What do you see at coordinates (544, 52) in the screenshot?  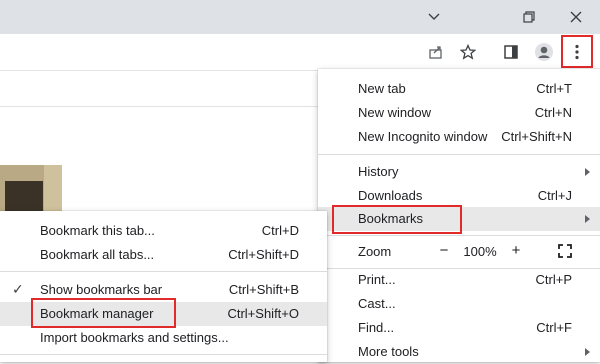 I see `profile-icon` at bounding box center [544, 52].